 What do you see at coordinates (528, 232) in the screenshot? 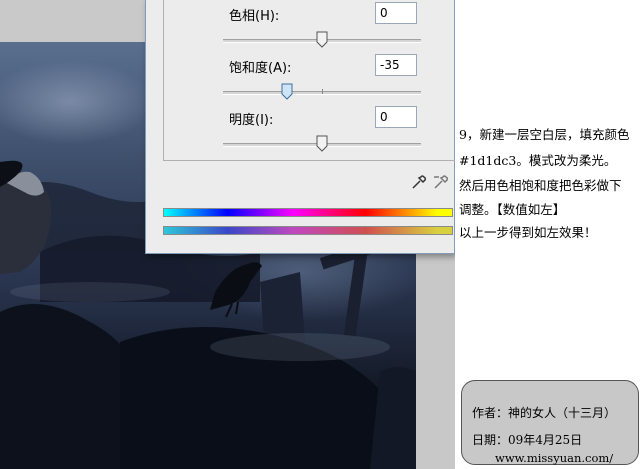
I see `tutorial-line: 以上一步得到如左效果！` at bounding box center [528, 232].